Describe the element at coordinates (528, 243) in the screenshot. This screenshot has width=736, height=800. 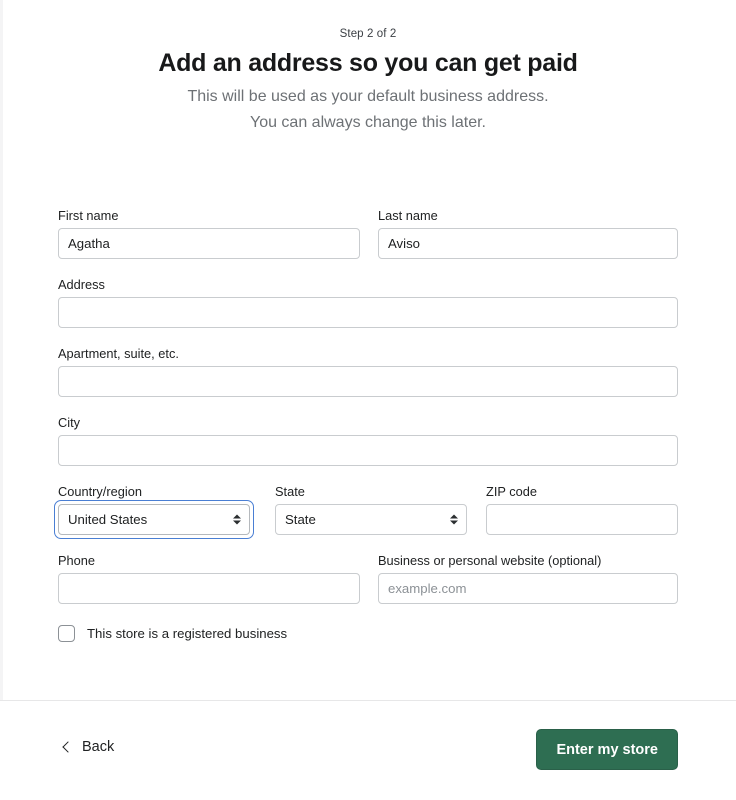
I see `last-name-input: Aviso` at that location.